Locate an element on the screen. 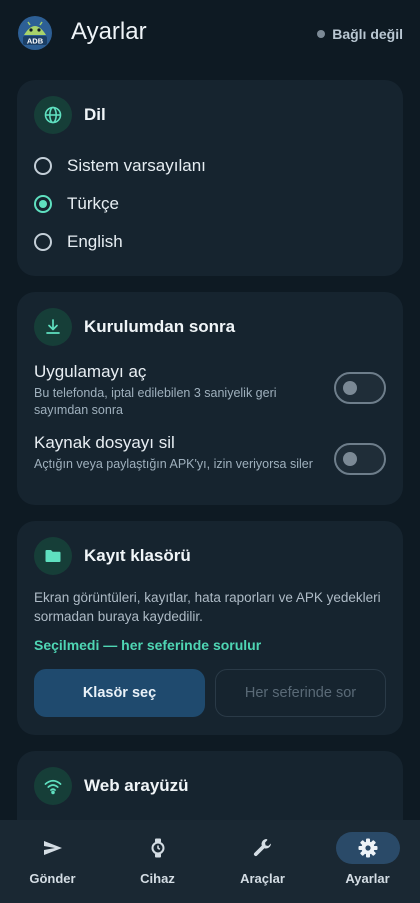  web-ui-card-header: Web arayüzü is located at coordinates (111, 786).